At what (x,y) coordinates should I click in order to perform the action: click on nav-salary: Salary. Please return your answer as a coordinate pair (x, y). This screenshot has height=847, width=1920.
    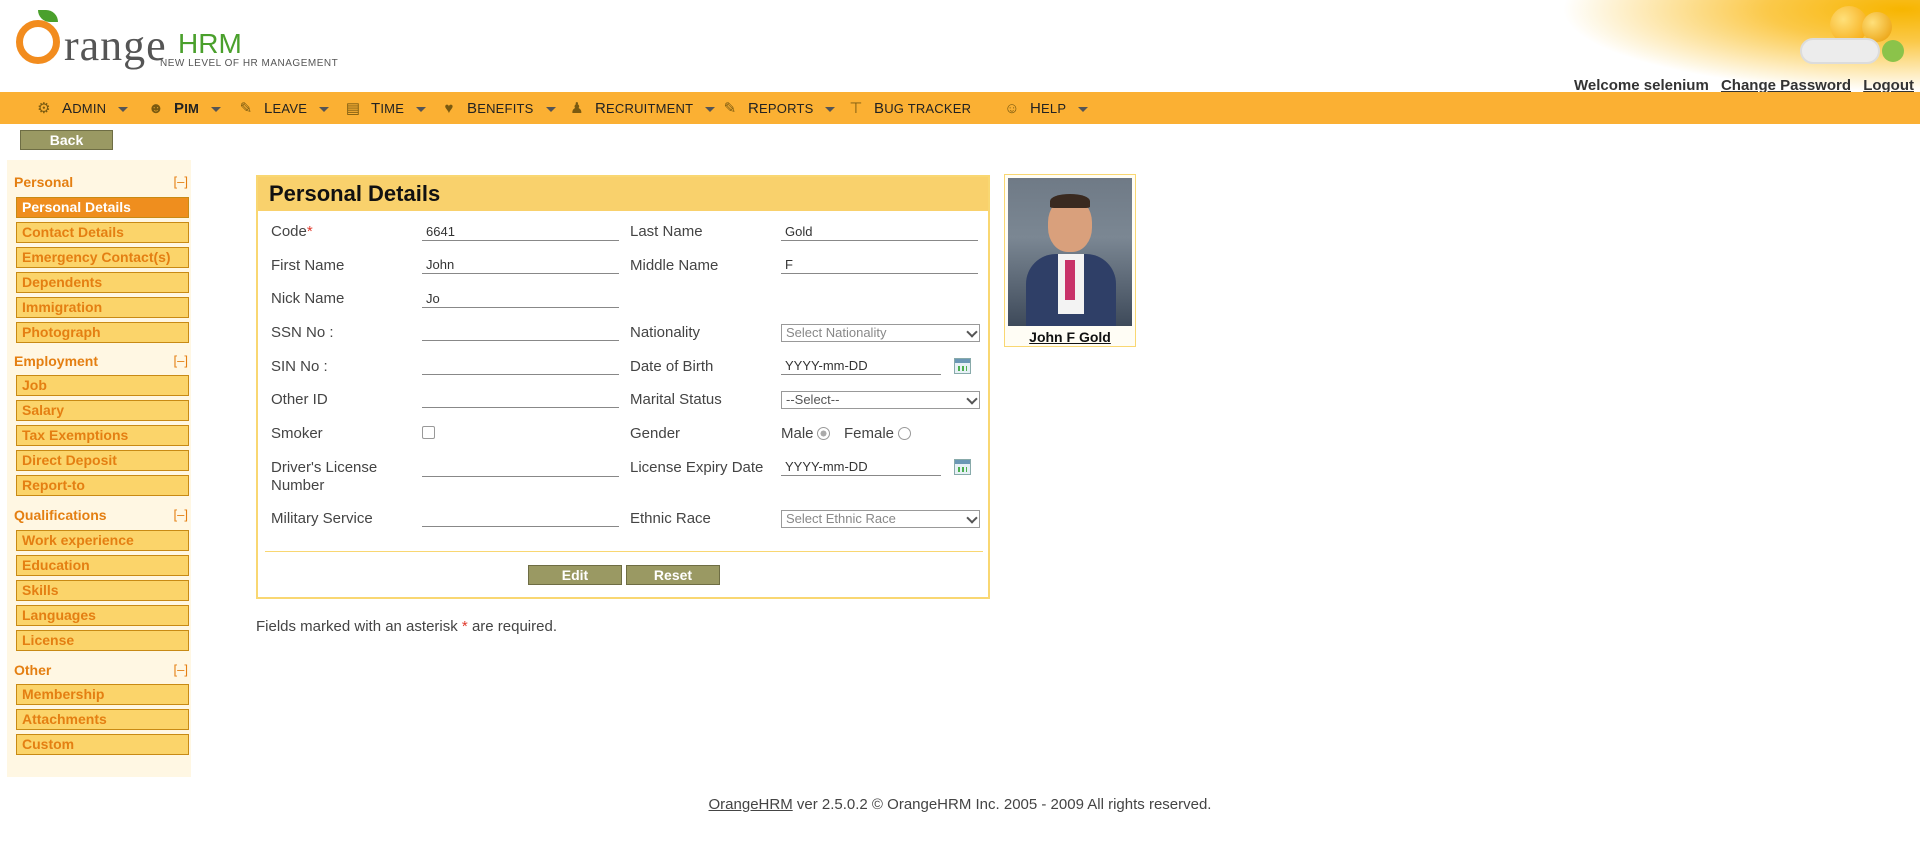
    Looking at the image, I should click on (102, 410).